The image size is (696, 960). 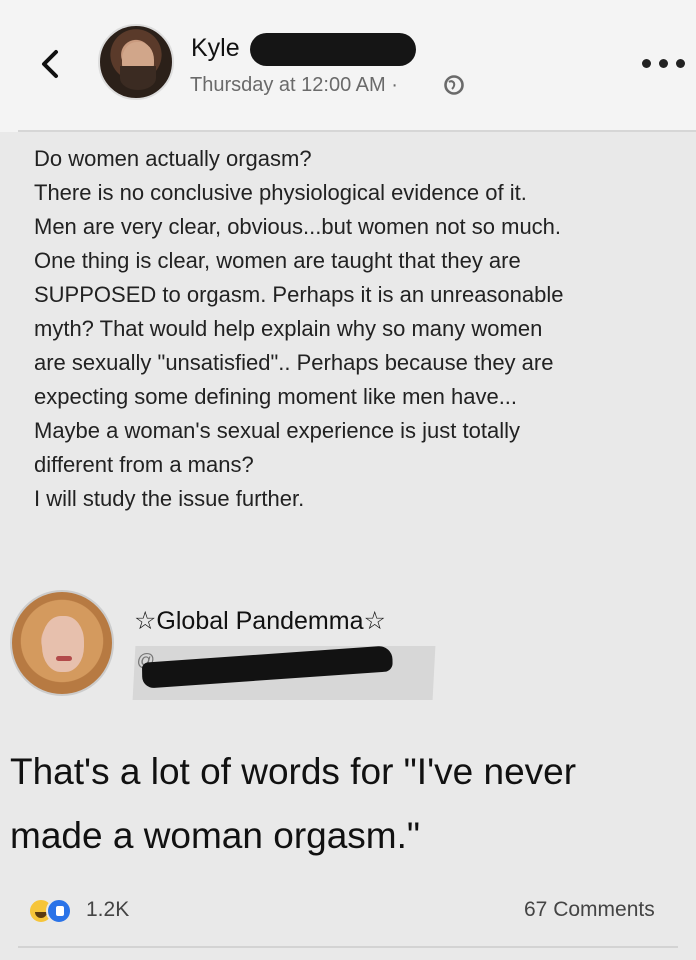 What do you see at coordinates (59, 911) in the screenshot?
I see `like-reaction-icon` at bounding box center [59, 911].